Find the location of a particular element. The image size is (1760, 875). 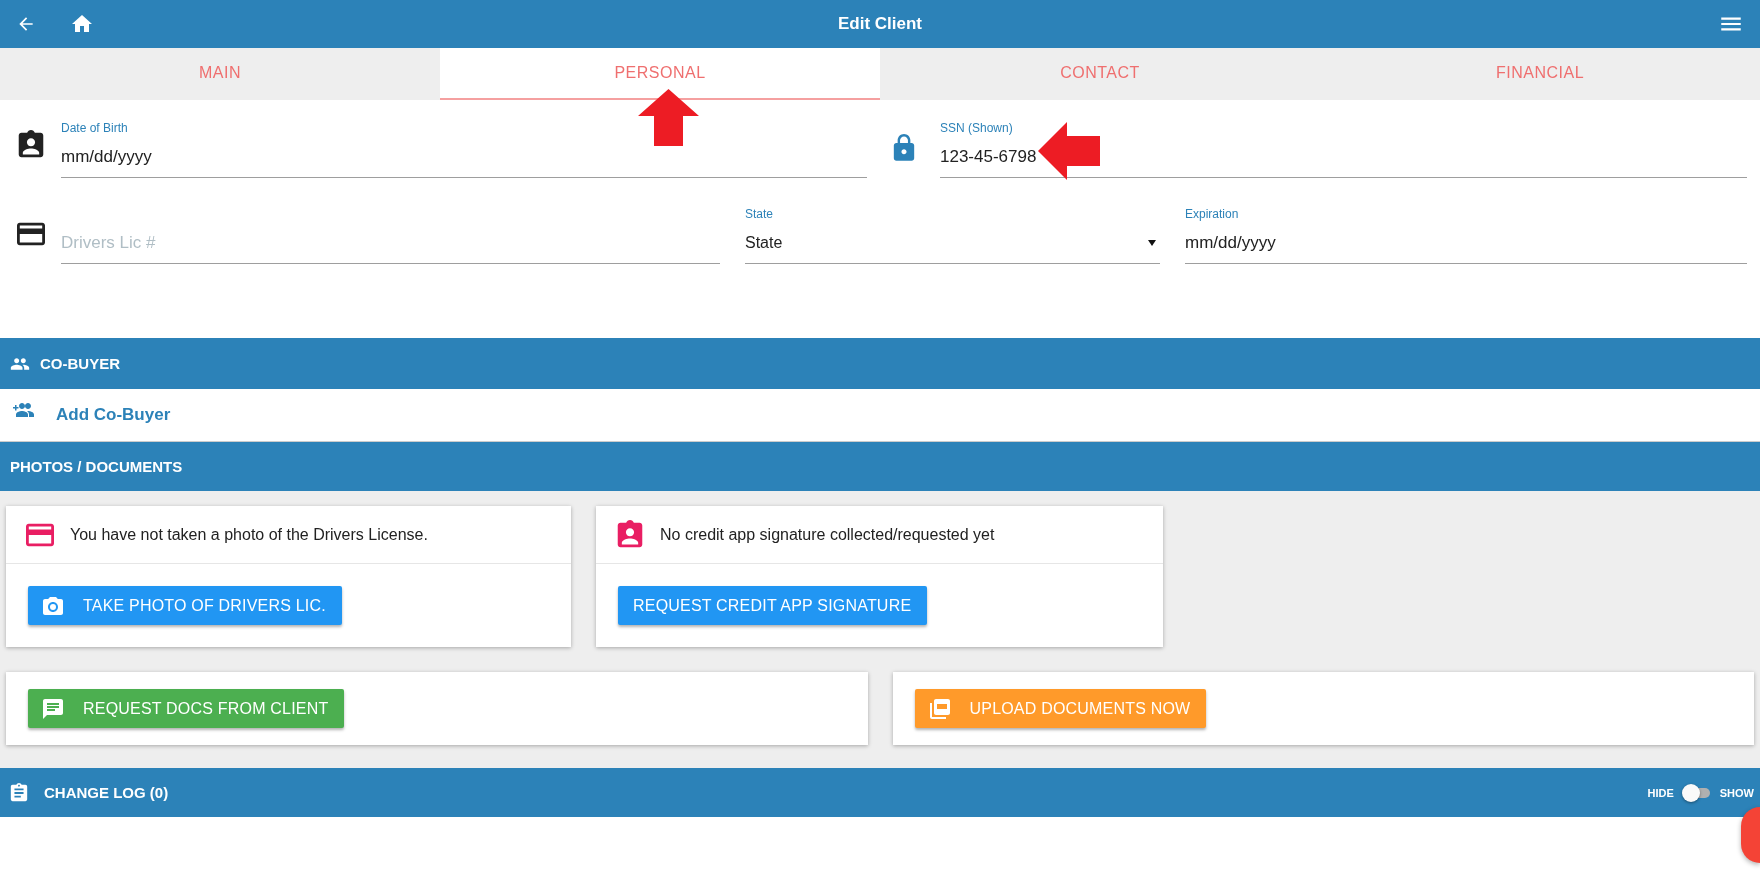

toggle-label: SHOW is located at coordinates (1736, 792).